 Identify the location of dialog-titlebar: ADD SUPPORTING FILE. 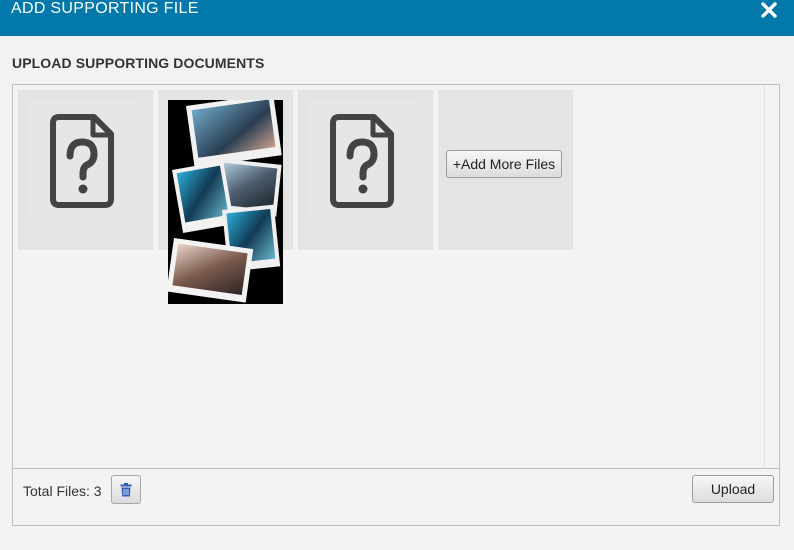
(397, 18).